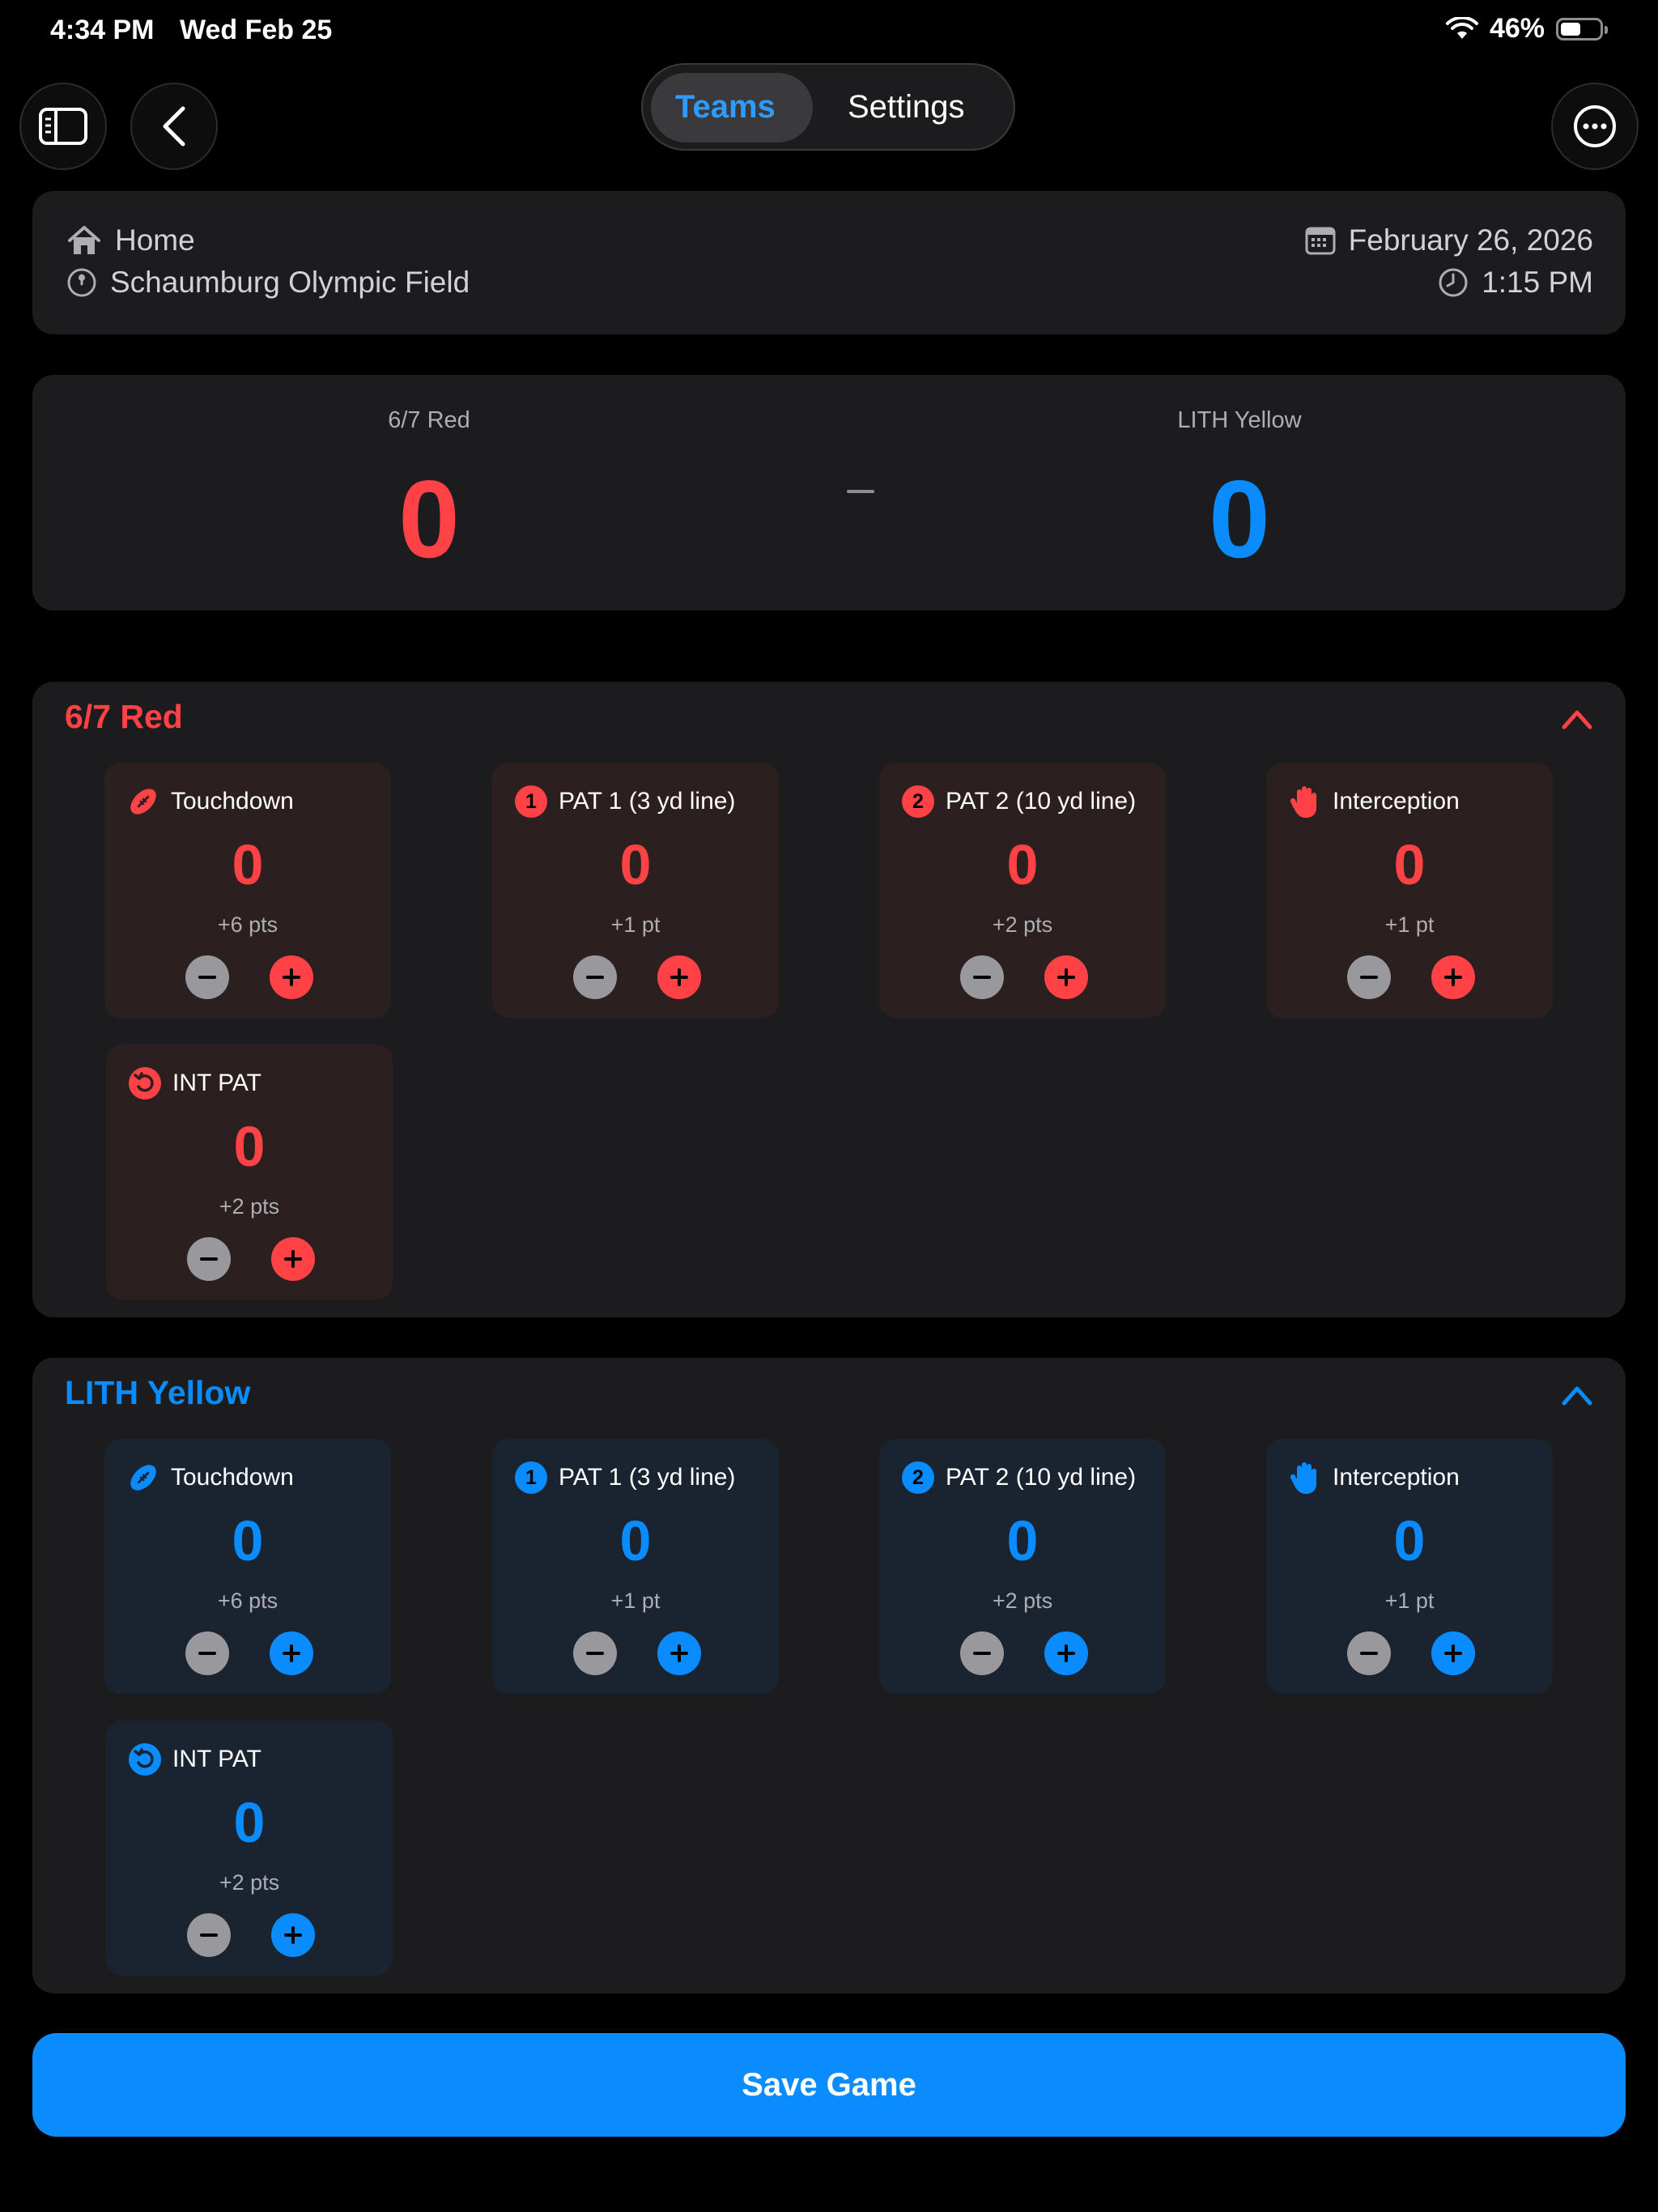 Image resolution: width=1658 pixels, height=2212 pixels. I want to click on home-team-score: 0, so click(429, 519).